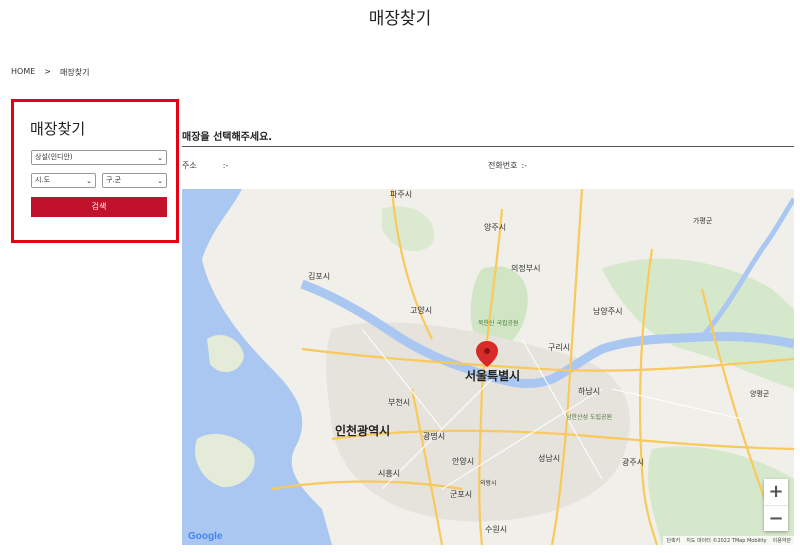 The width and height of the screenshot is (800, 553). I want to click on panel-title: 매장찾기, so click(58, 129).